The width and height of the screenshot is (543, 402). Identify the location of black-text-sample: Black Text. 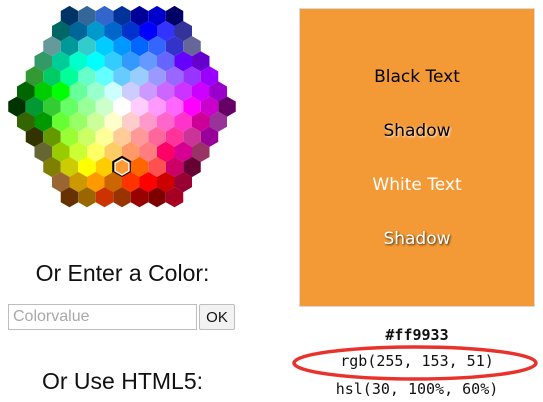
(417, 77).